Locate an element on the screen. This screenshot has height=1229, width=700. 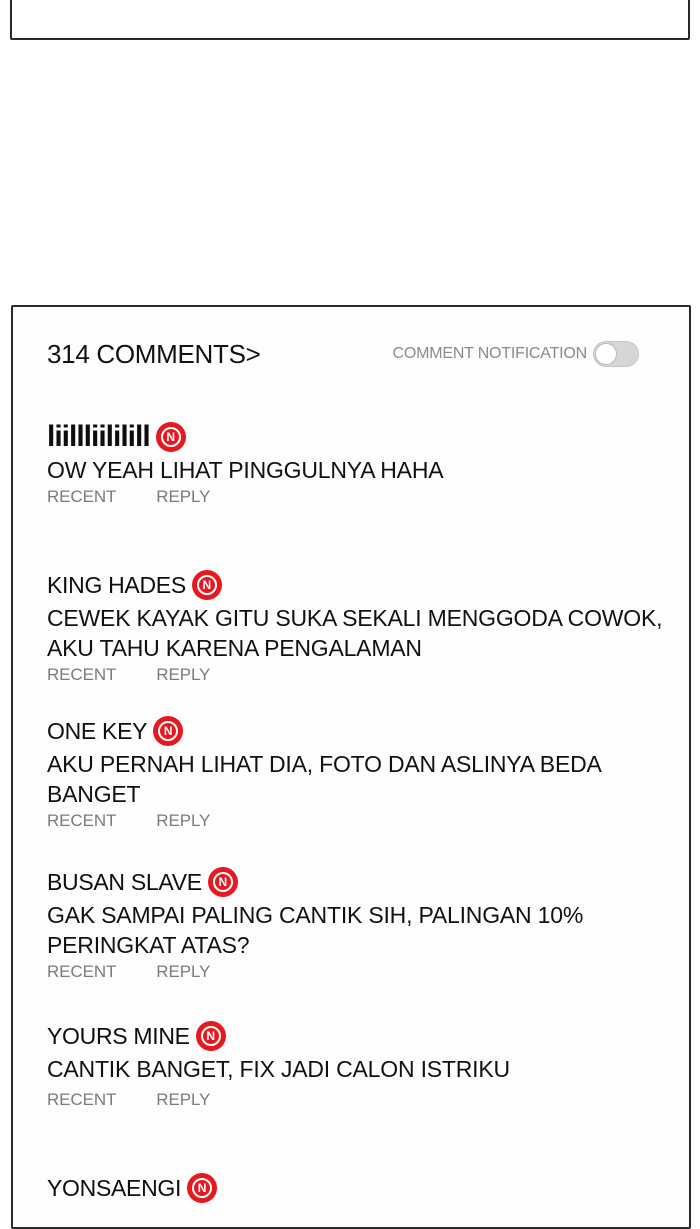
comment-author: YONSAENGI is located at coordinates (114, 1188).